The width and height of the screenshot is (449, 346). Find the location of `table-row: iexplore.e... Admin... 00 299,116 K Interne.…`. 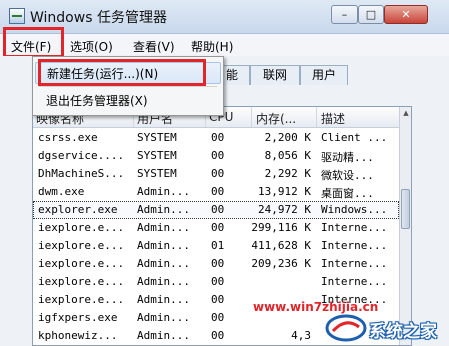

table-row: iexplore.e... Admin... 00 299,116 K Interne.… is located at coordinates (216, 228).